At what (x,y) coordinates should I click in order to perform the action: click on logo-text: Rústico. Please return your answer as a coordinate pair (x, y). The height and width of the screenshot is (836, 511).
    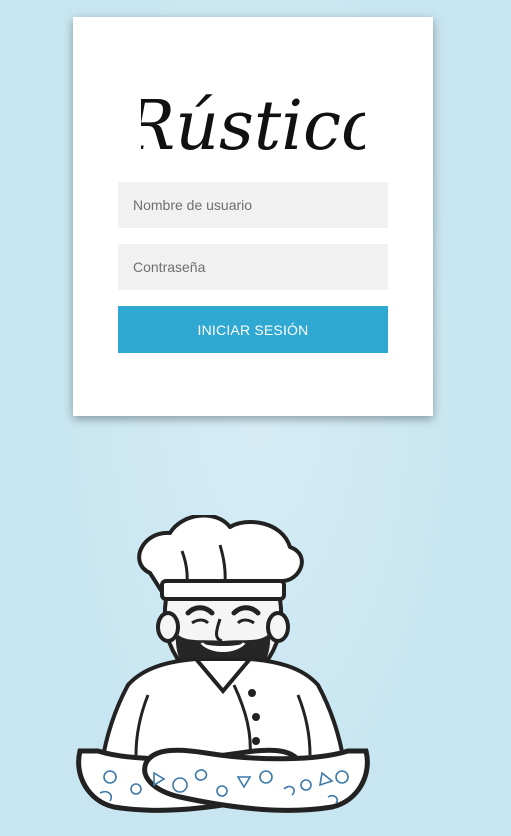
    Looking at the image, I should click on (253, 126).